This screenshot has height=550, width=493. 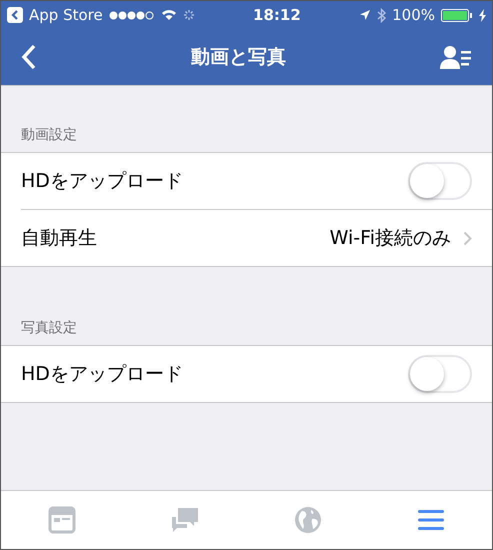 What do you see at coordinates (365, 15) in the screenshot?
I see `location-icon` at bounding box center [365, 15].